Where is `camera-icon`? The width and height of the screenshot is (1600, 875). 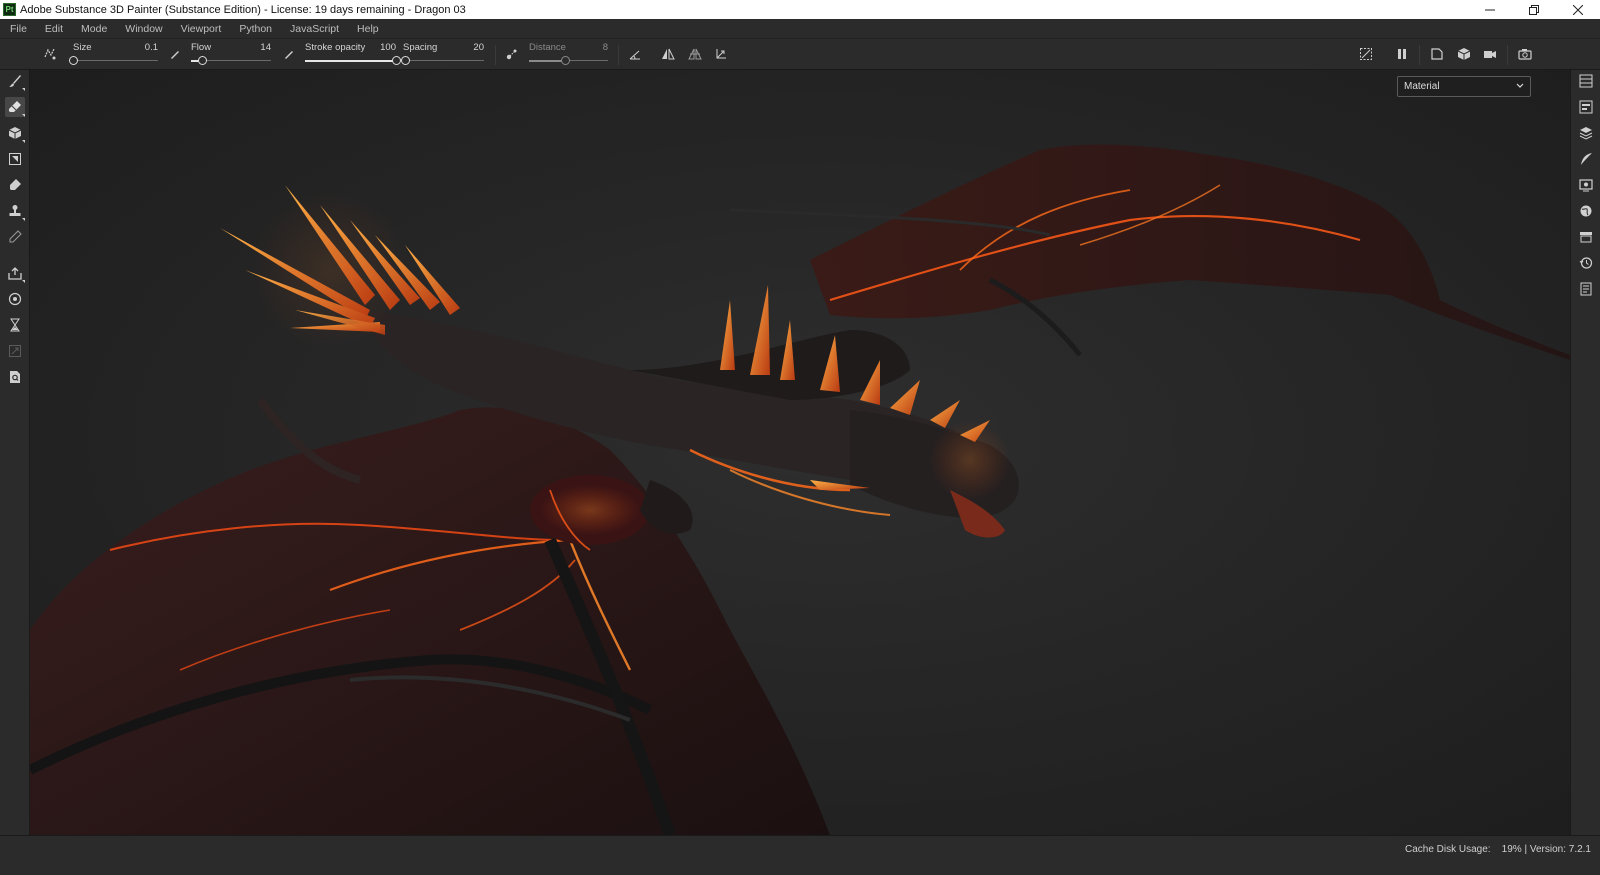
camera-icon is located at coordinates (1525, 54).